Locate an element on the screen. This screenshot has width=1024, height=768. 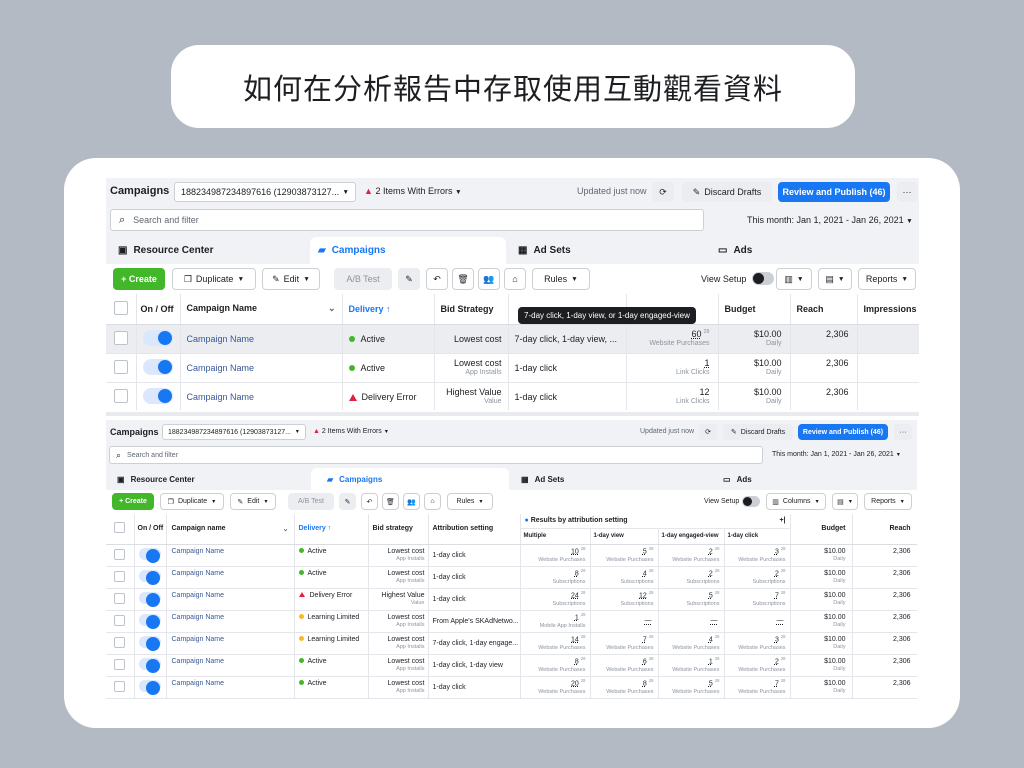
sub-col-multiple: Multiple is located at coordinates (555, 536).